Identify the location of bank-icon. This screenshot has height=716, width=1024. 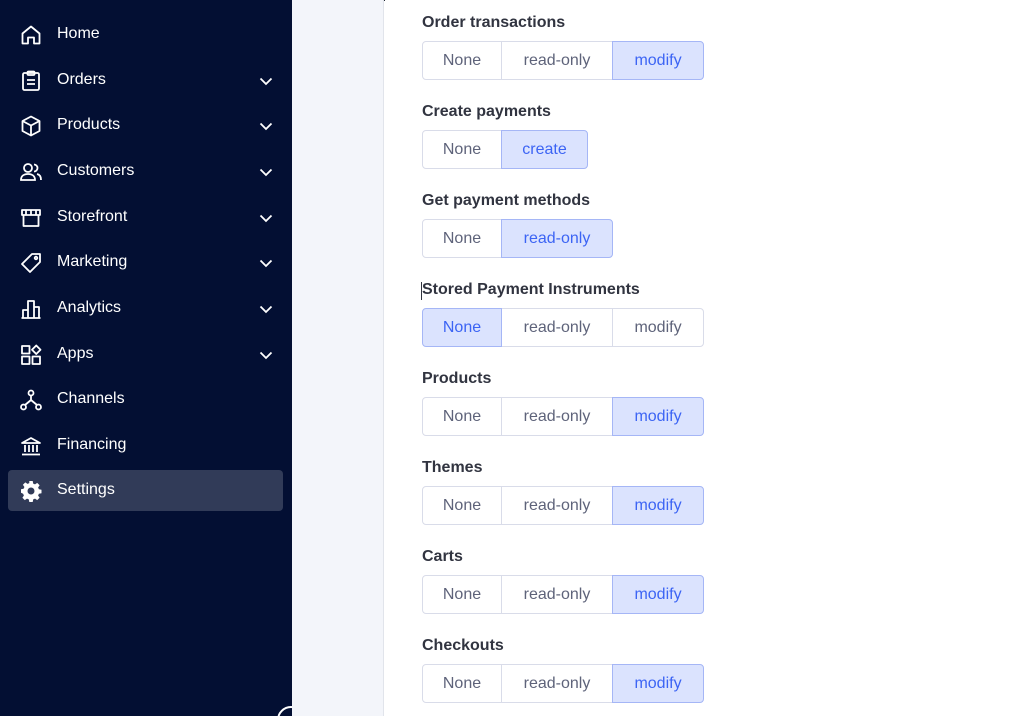
(30, 445).